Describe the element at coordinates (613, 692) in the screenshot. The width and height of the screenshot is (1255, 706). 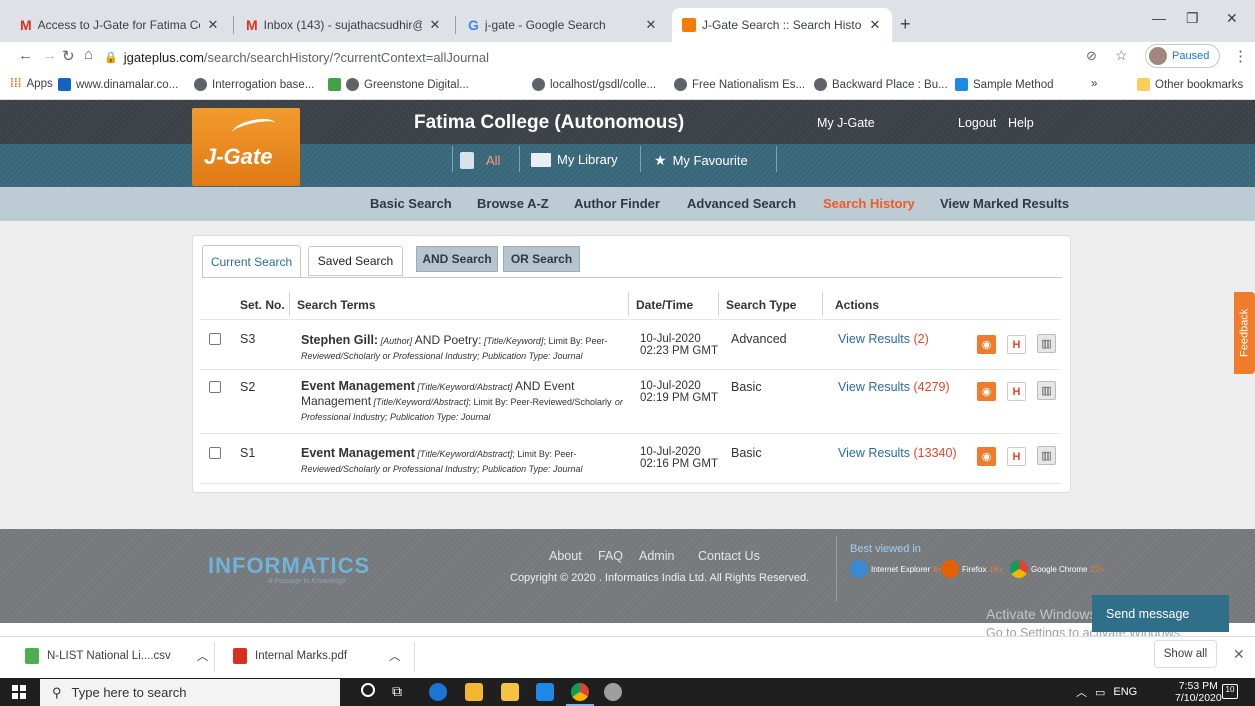
I see `paint-icon` at that location.